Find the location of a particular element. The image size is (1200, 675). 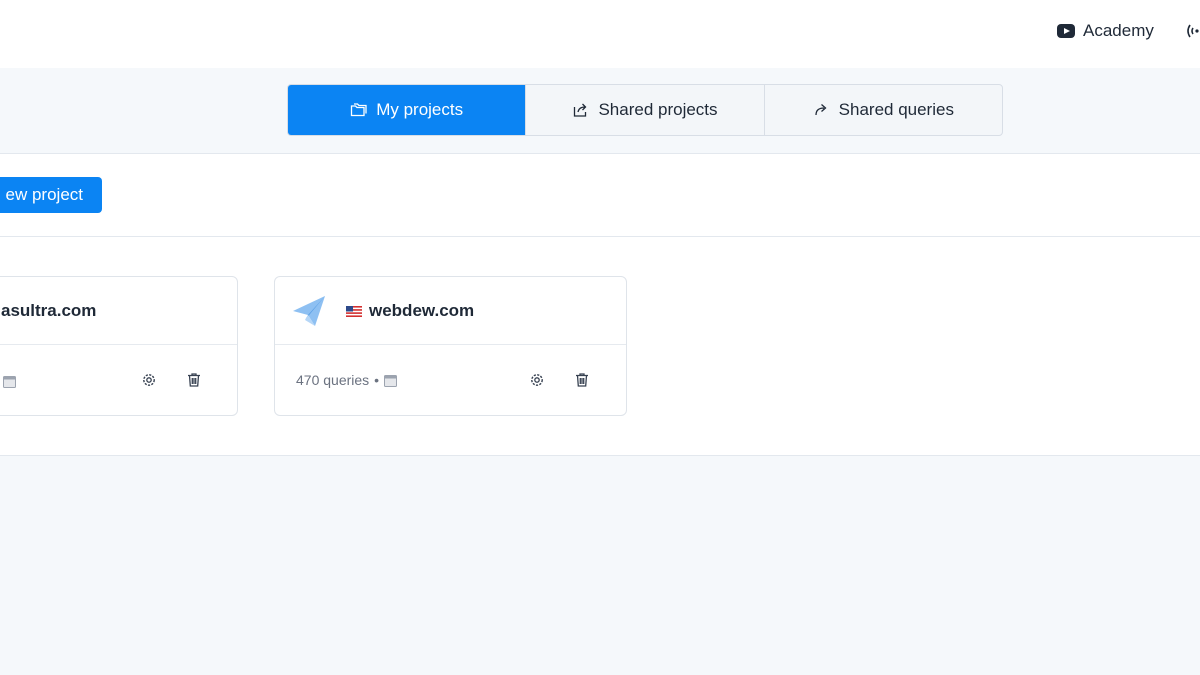

project-meta: 470 queries • is located at coordinates (347, 380).